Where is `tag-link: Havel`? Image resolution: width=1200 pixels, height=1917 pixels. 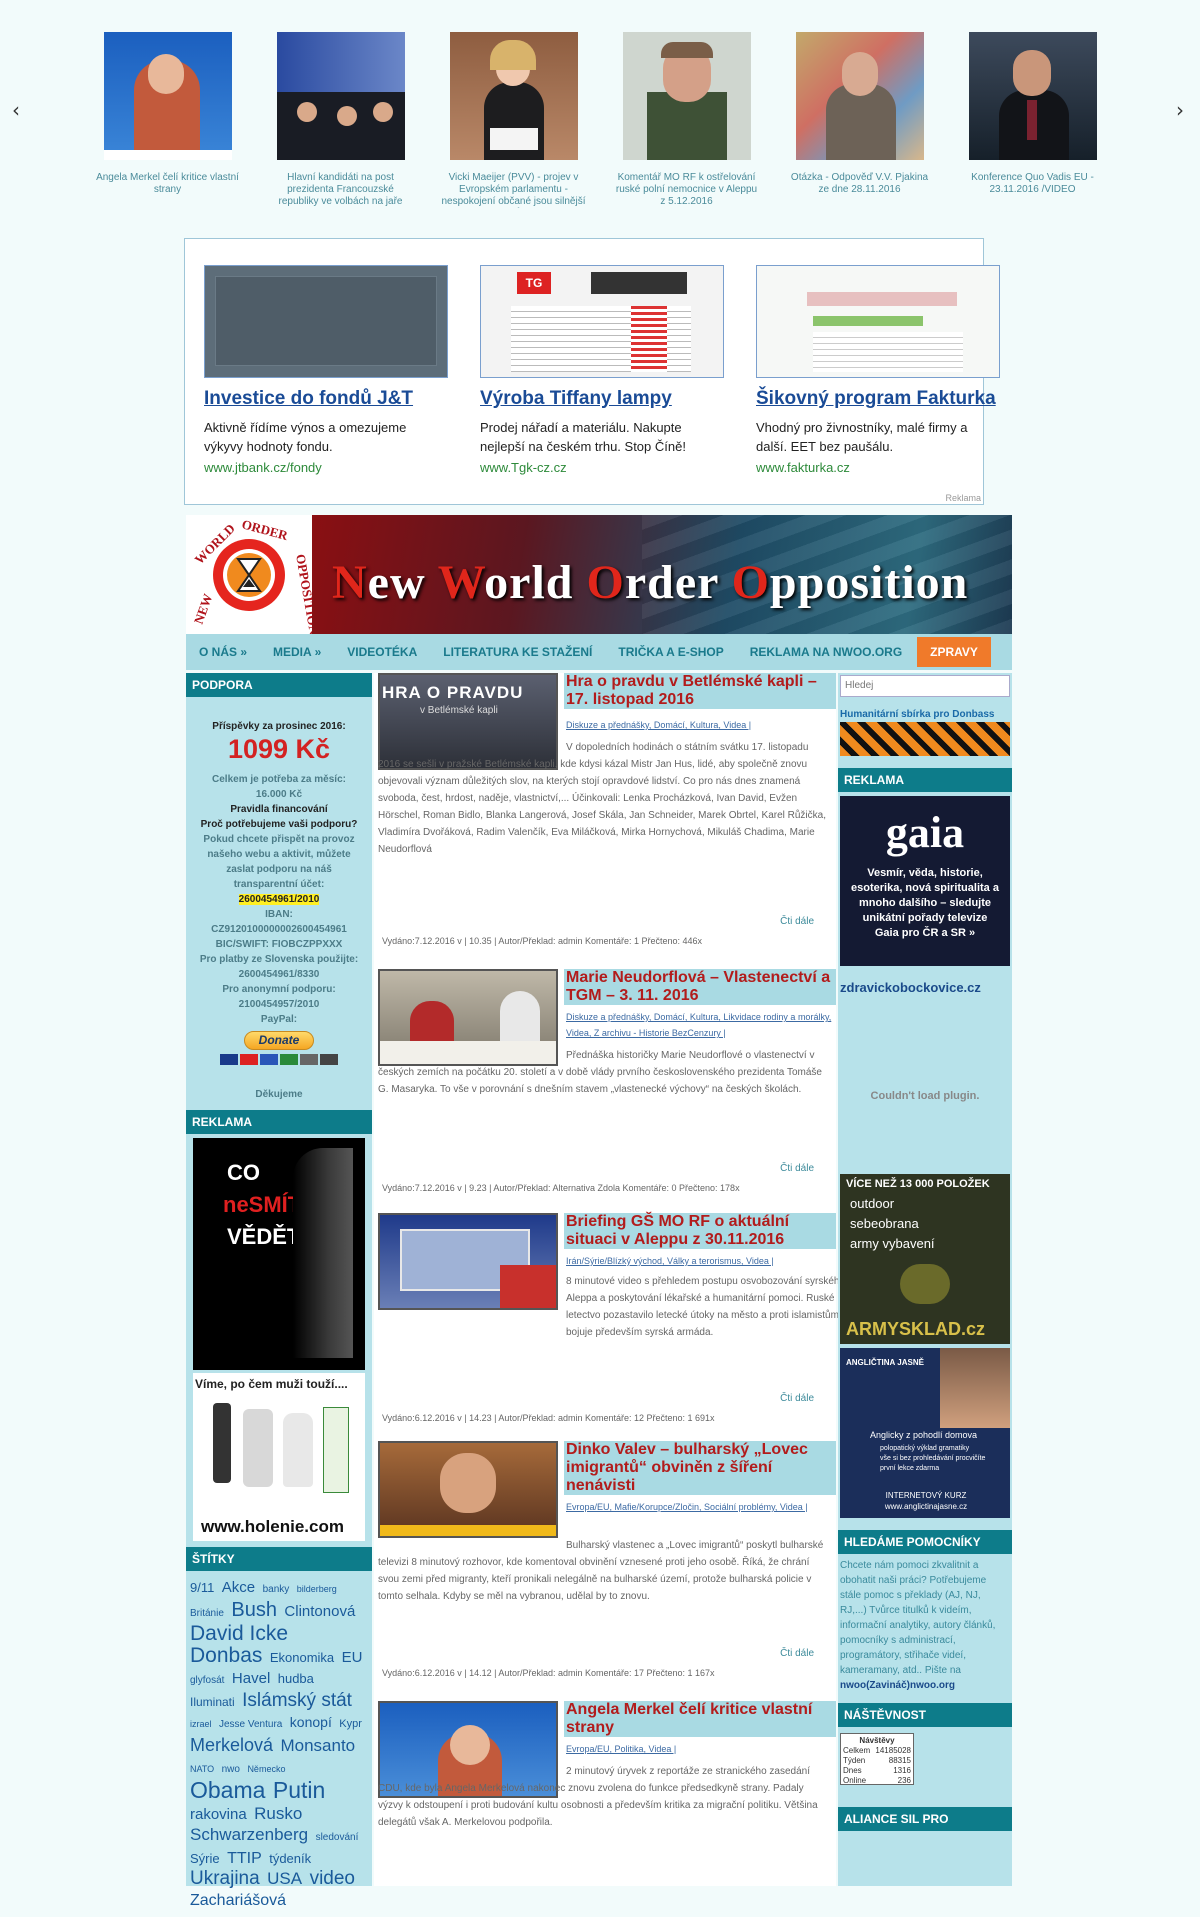
tag-link: Havel is located at coordinates (251, 1678).